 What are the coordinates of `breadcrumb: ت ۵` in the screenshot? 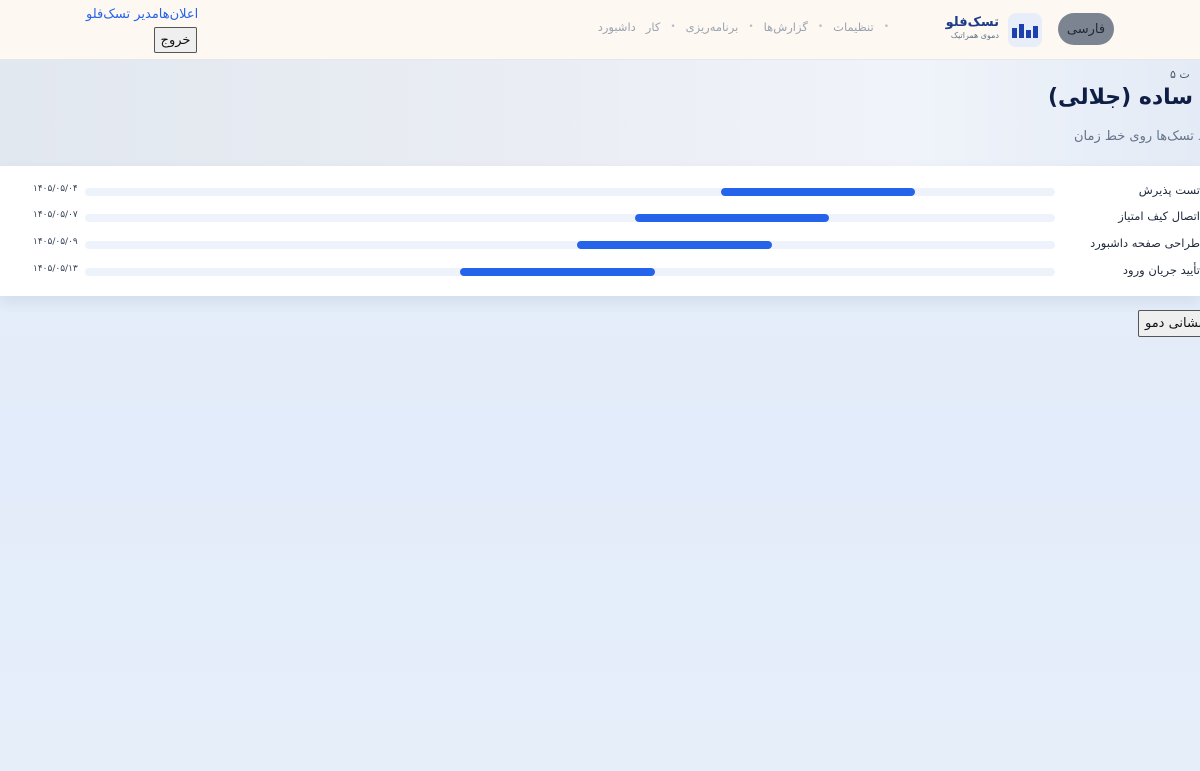 It's located at (1180, 74).